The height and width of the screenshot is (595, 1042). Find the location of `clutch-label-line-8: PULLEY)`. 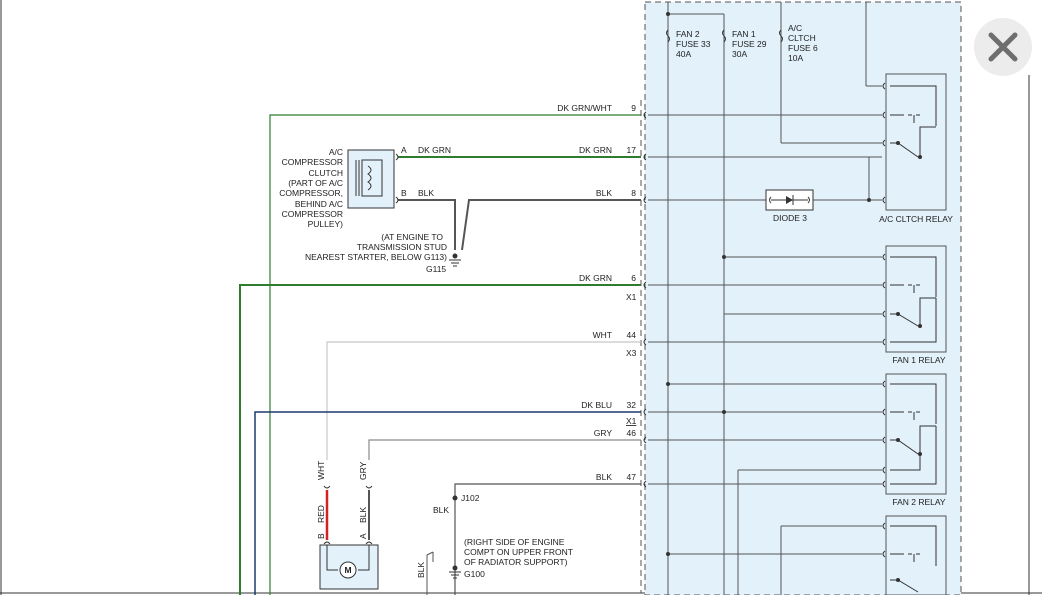

clutch-label-line-8: PULLEY) is located at coordinates (326, 224).